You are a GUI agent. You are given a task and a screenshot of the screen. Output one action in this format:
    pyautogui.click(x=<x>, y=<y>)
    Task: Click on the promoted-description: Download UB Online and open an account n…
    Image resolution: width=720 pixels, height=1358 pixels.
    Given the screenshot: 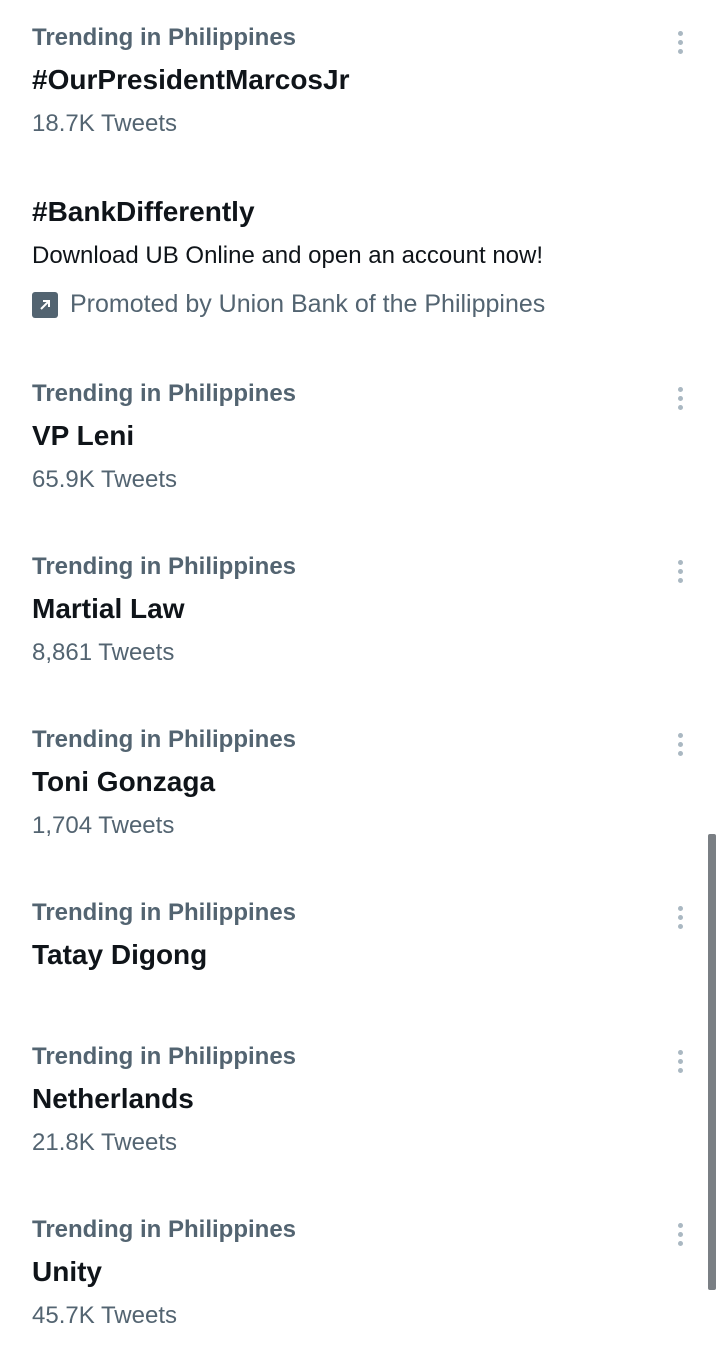 What is the action you would take?
    pyautogui.click(x=288, y=255)
    